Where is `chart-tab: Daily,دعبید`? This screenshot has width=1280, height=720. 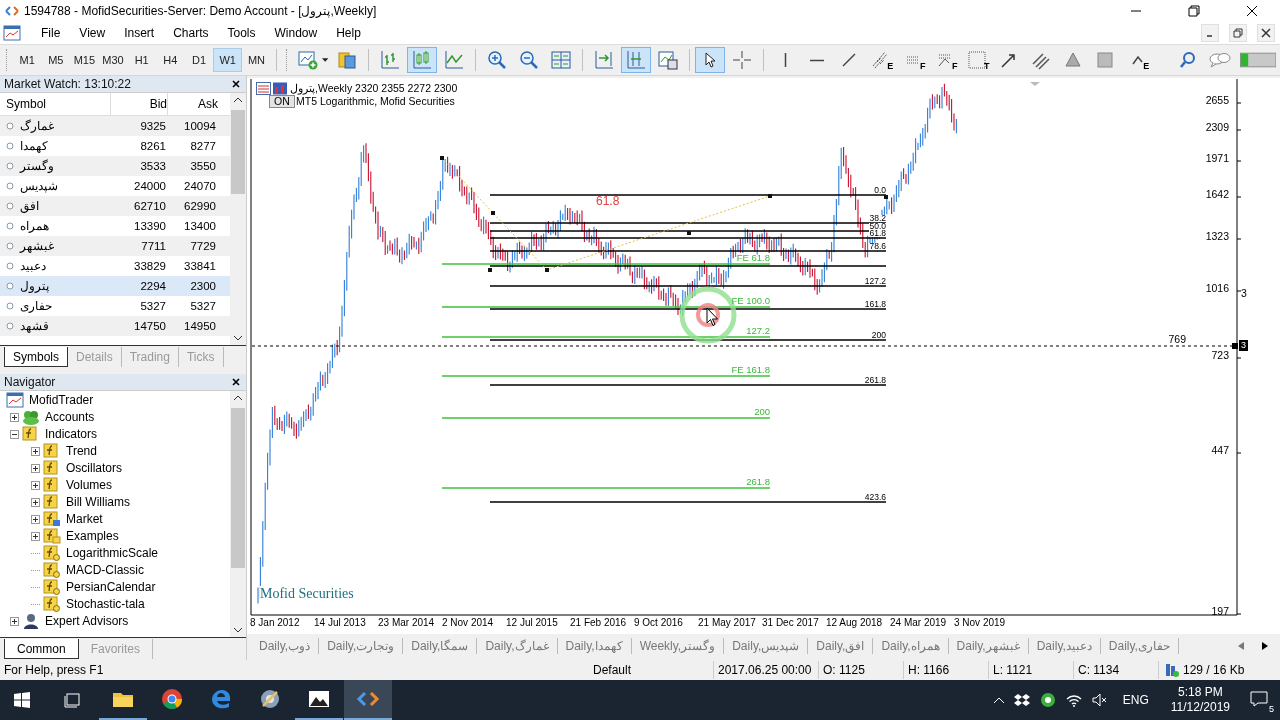
chart-tab: Daily,دعبید is located at coordinates (1064, 646).